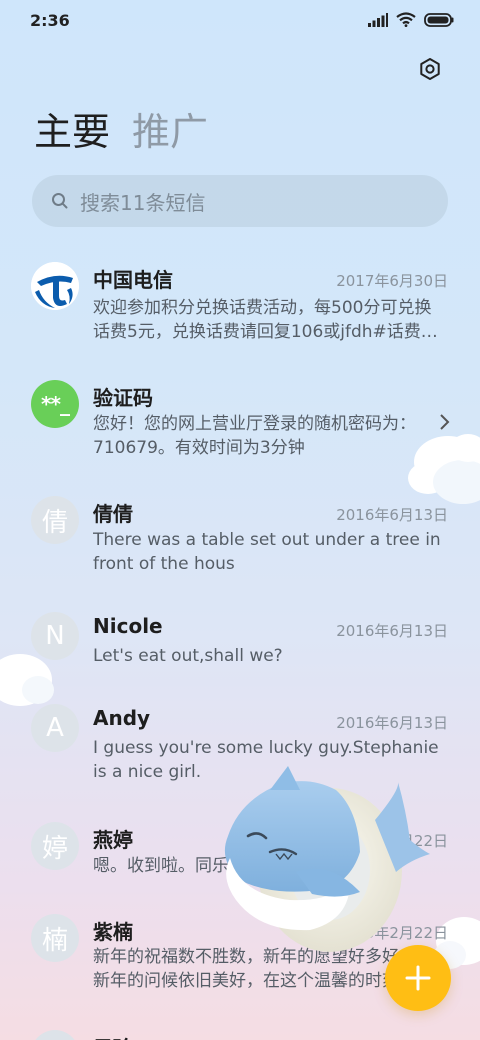  Describe the element at coordinates (121, 132) in the screenshot. I see `tab-bar: 主要 推广` at that location.